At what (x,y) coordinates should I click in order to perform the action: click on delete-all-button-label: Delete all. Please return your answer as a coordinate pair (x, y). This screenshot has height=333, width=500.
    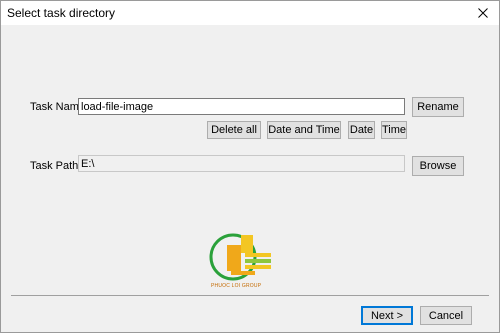
    Looking at the image, I should click on (234, 130).